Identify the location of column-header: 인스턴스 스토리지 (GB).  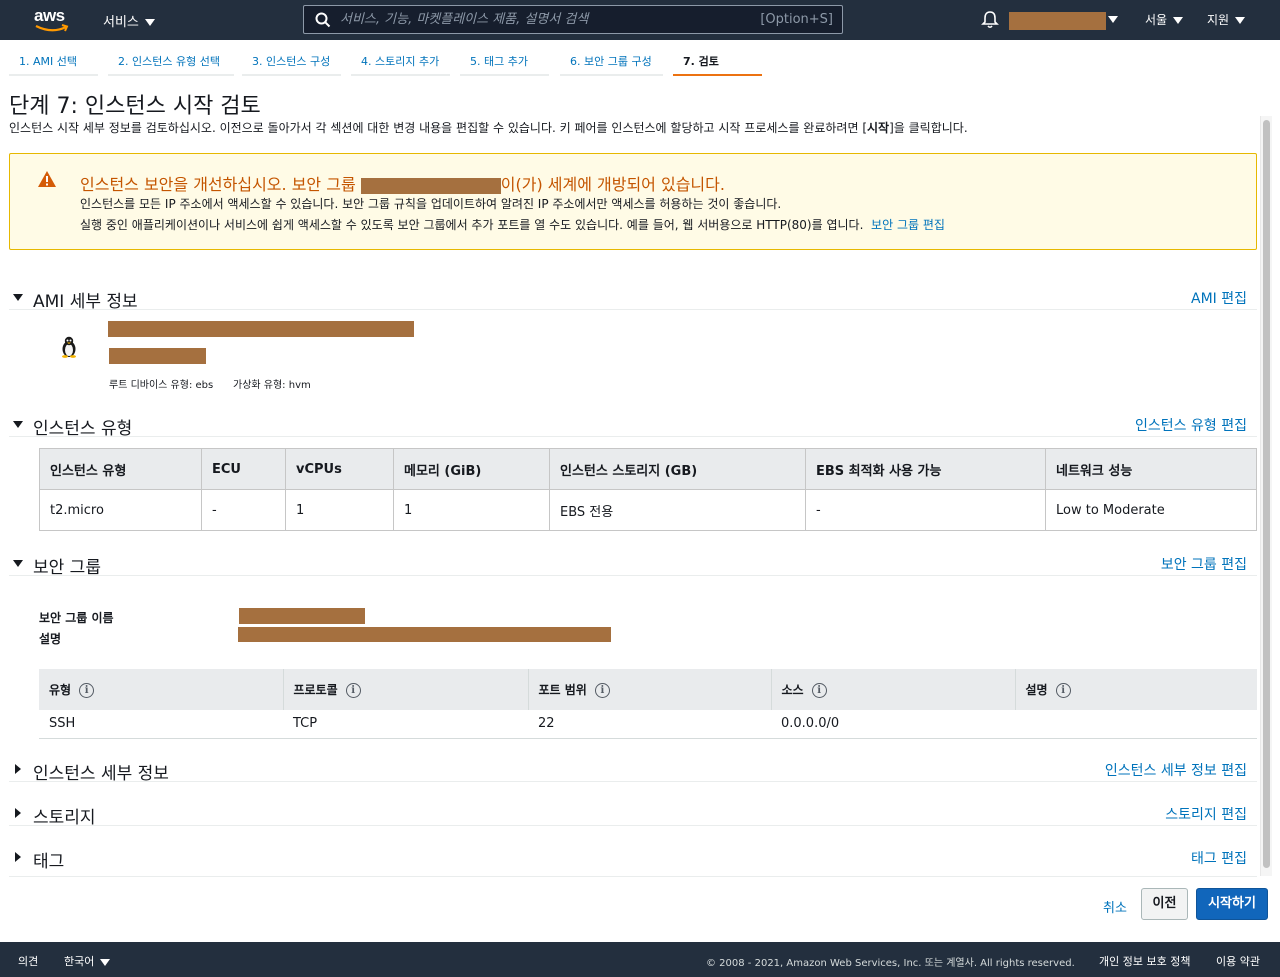
(677, 469).